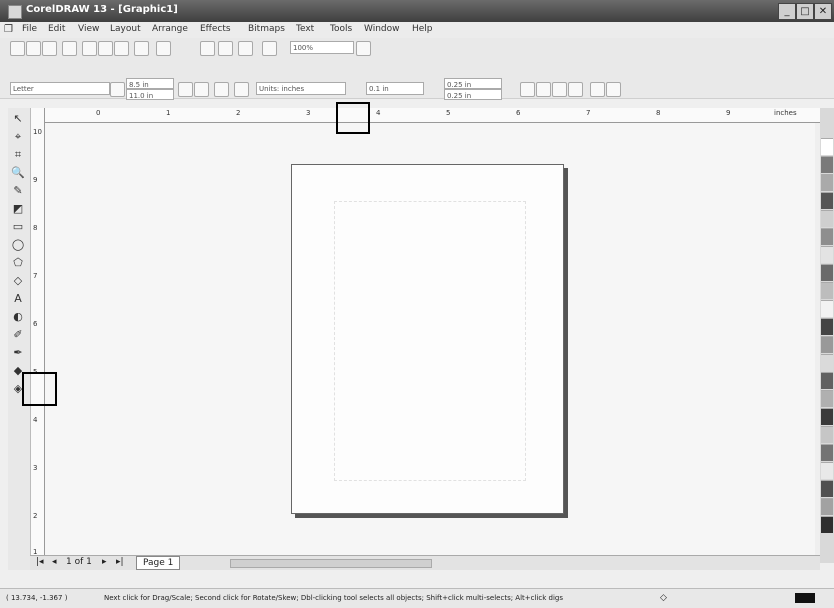 The image size is (834, 608). Describe the element at coordinates (341, 29) in the screenshot. I see `menu-tools: Tools` at that location.